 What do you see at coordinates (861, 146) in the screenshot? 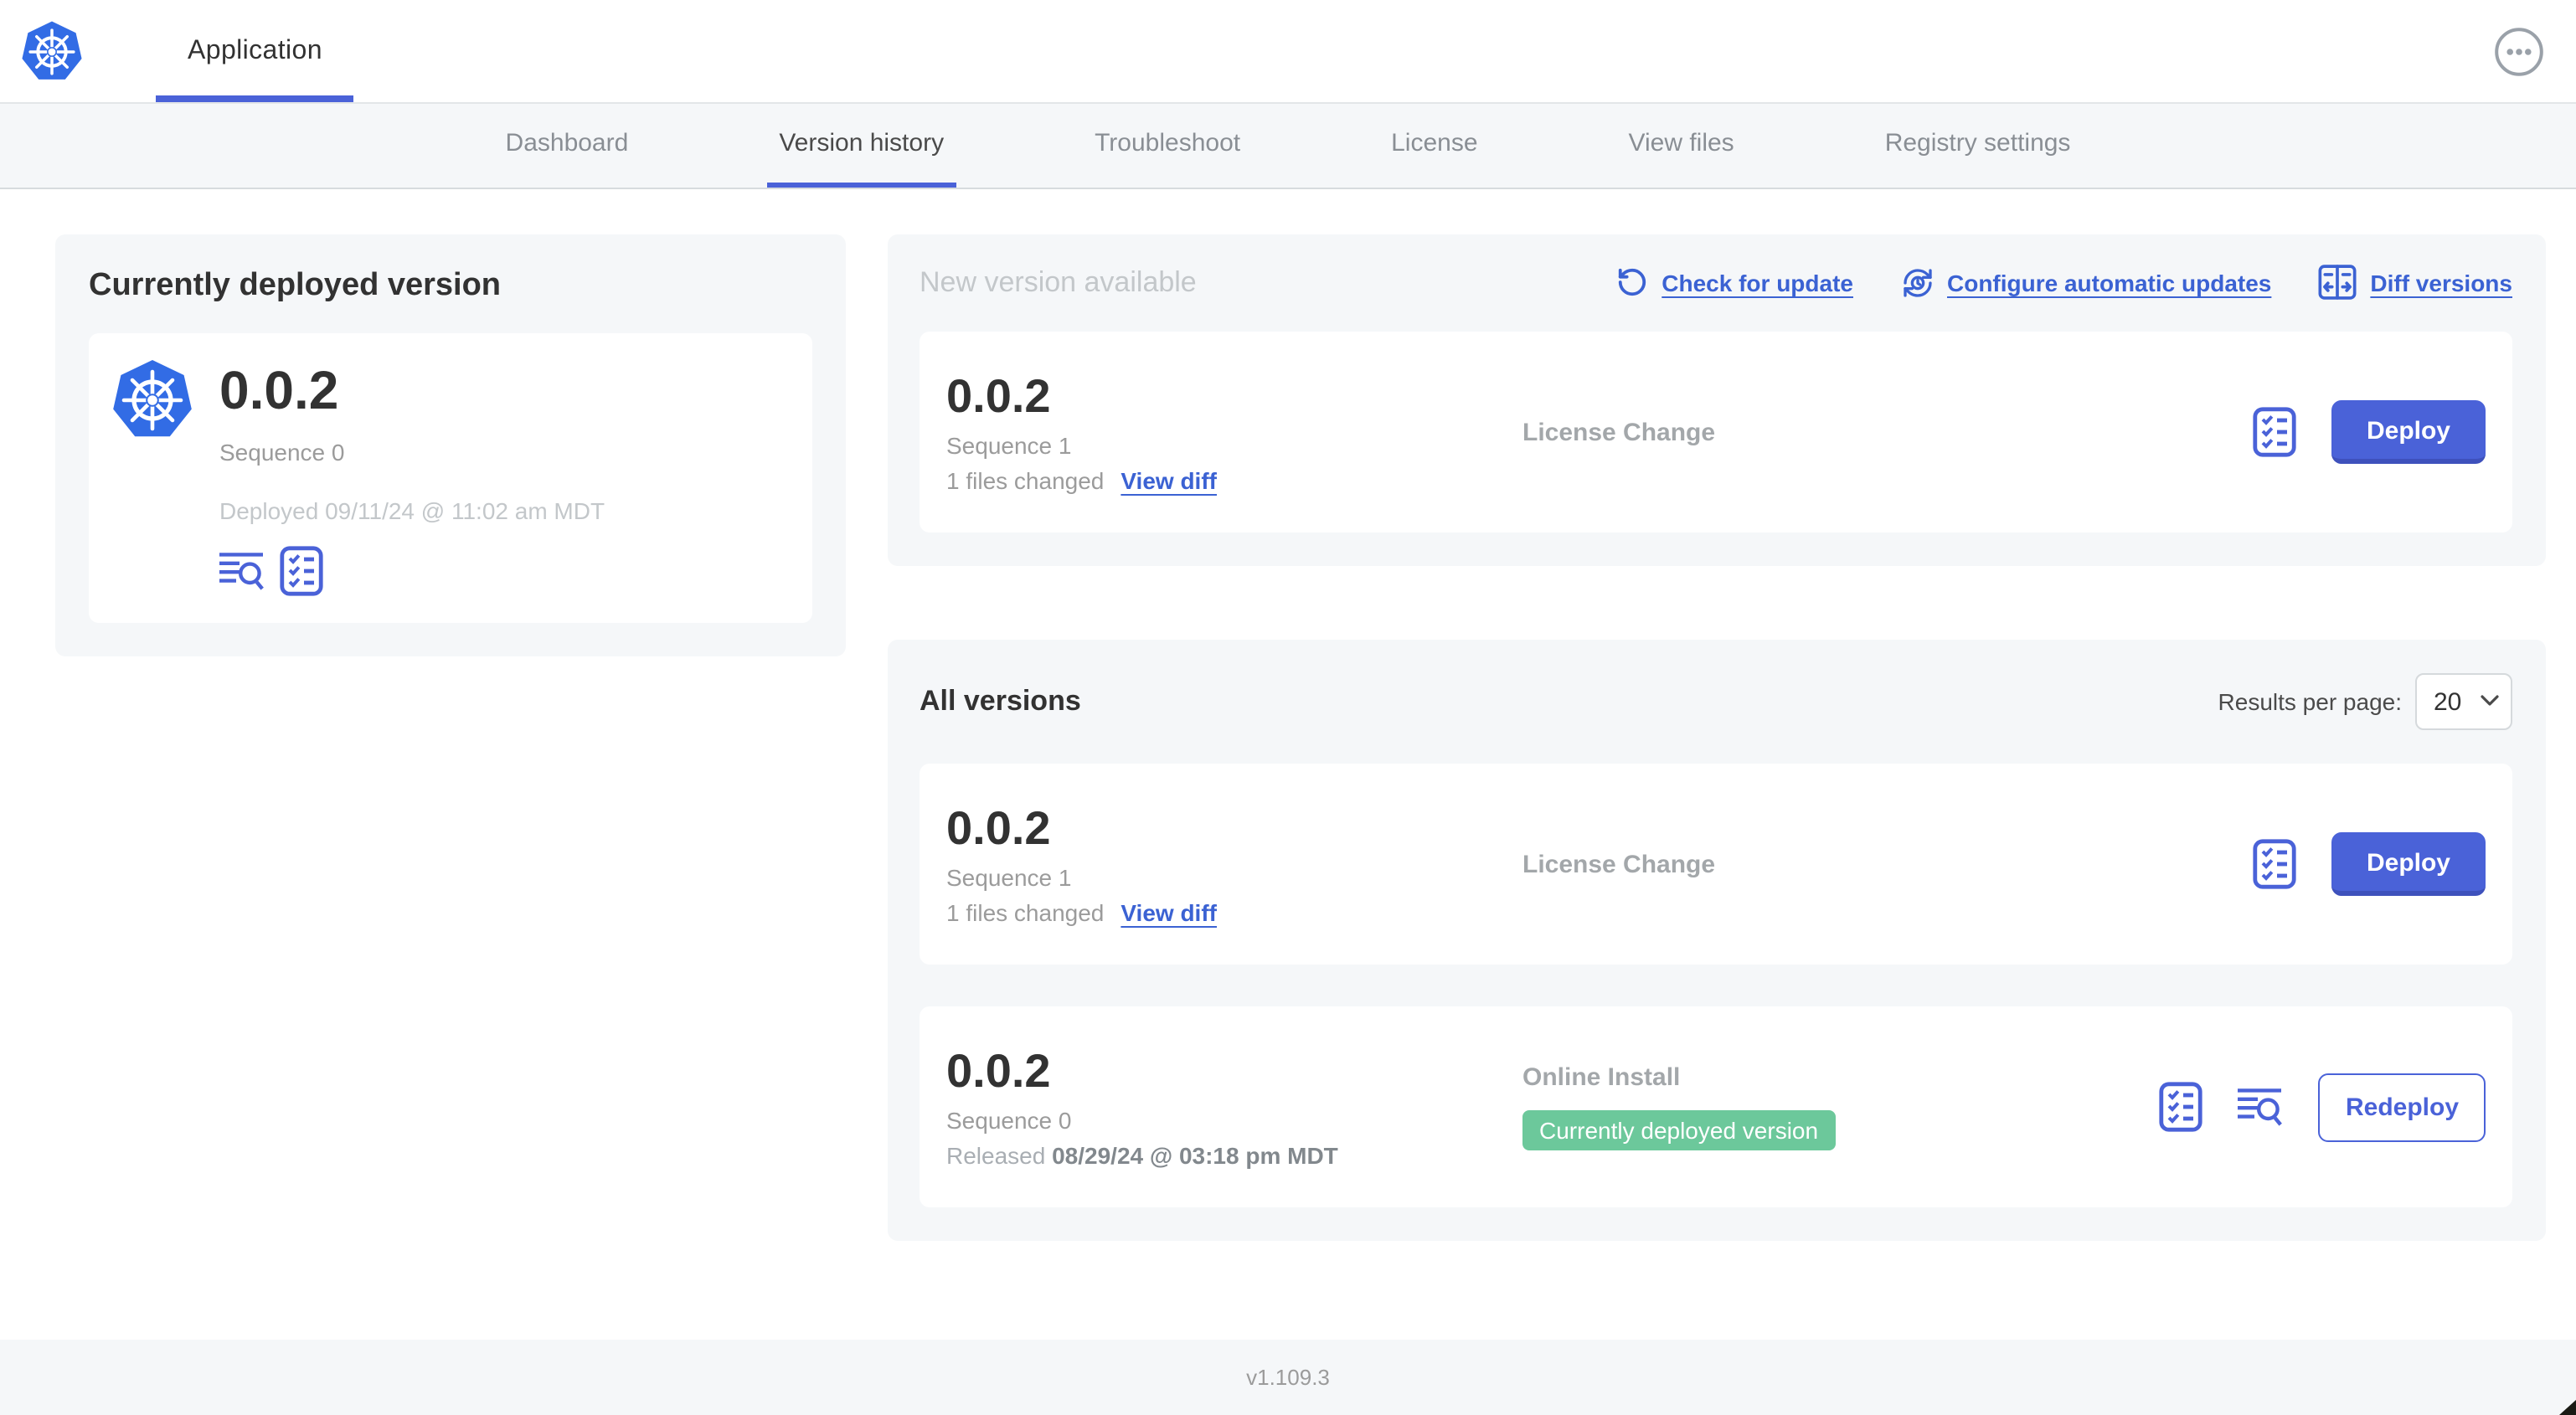
I see `tab-version-history: Version history` at bounding box center [861, 146].